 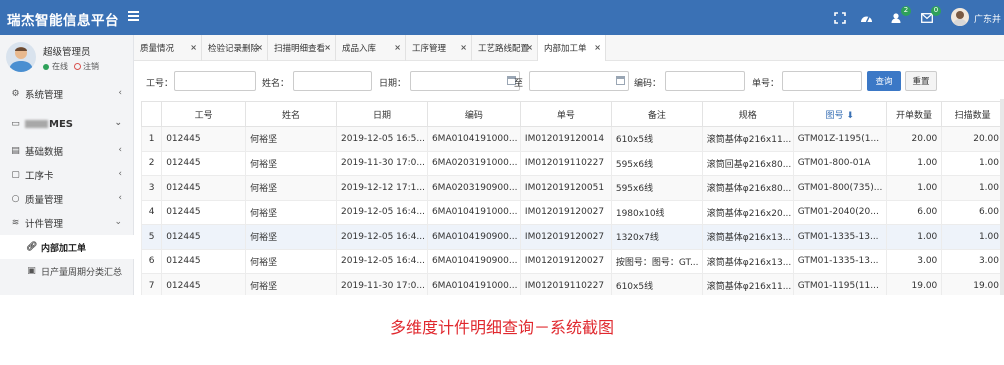 What do you see at coordinates (705, 81) in the screenshot?
I see `code-input` at bounding box center [705, 81].